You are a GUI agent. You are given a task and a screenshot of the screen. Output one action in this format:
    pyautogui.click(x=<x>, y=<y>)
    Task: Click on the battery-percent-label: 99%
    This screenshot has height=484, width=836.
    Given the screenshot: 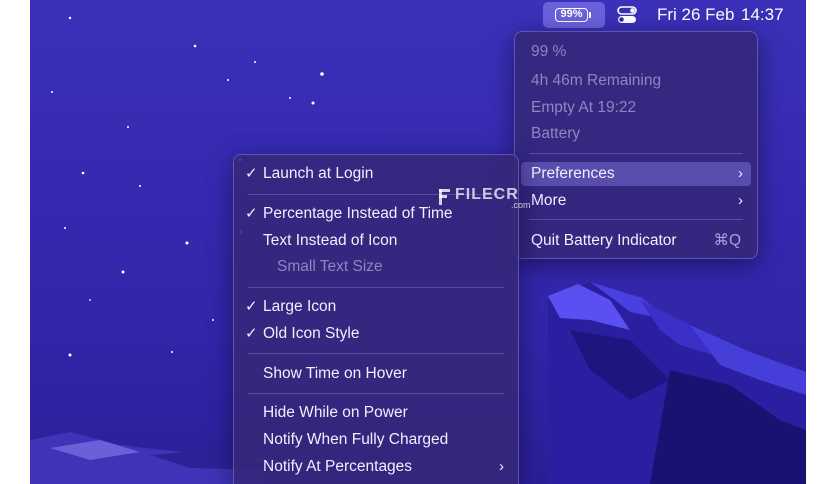 What is the action you would take?
    pyautogui.click(x=571, y=14)
    